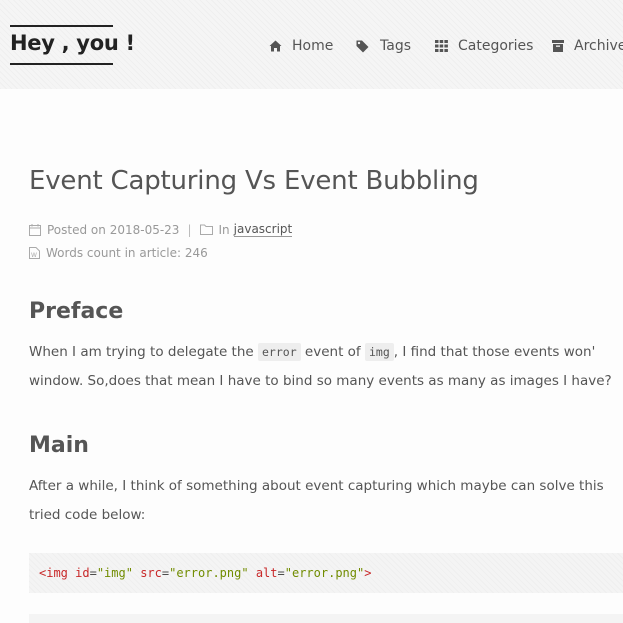 This screenshot has width=623, height=623. Describe the element at coordinates (82, 573) in the screenshot. I see `code-attr: id` at that location.